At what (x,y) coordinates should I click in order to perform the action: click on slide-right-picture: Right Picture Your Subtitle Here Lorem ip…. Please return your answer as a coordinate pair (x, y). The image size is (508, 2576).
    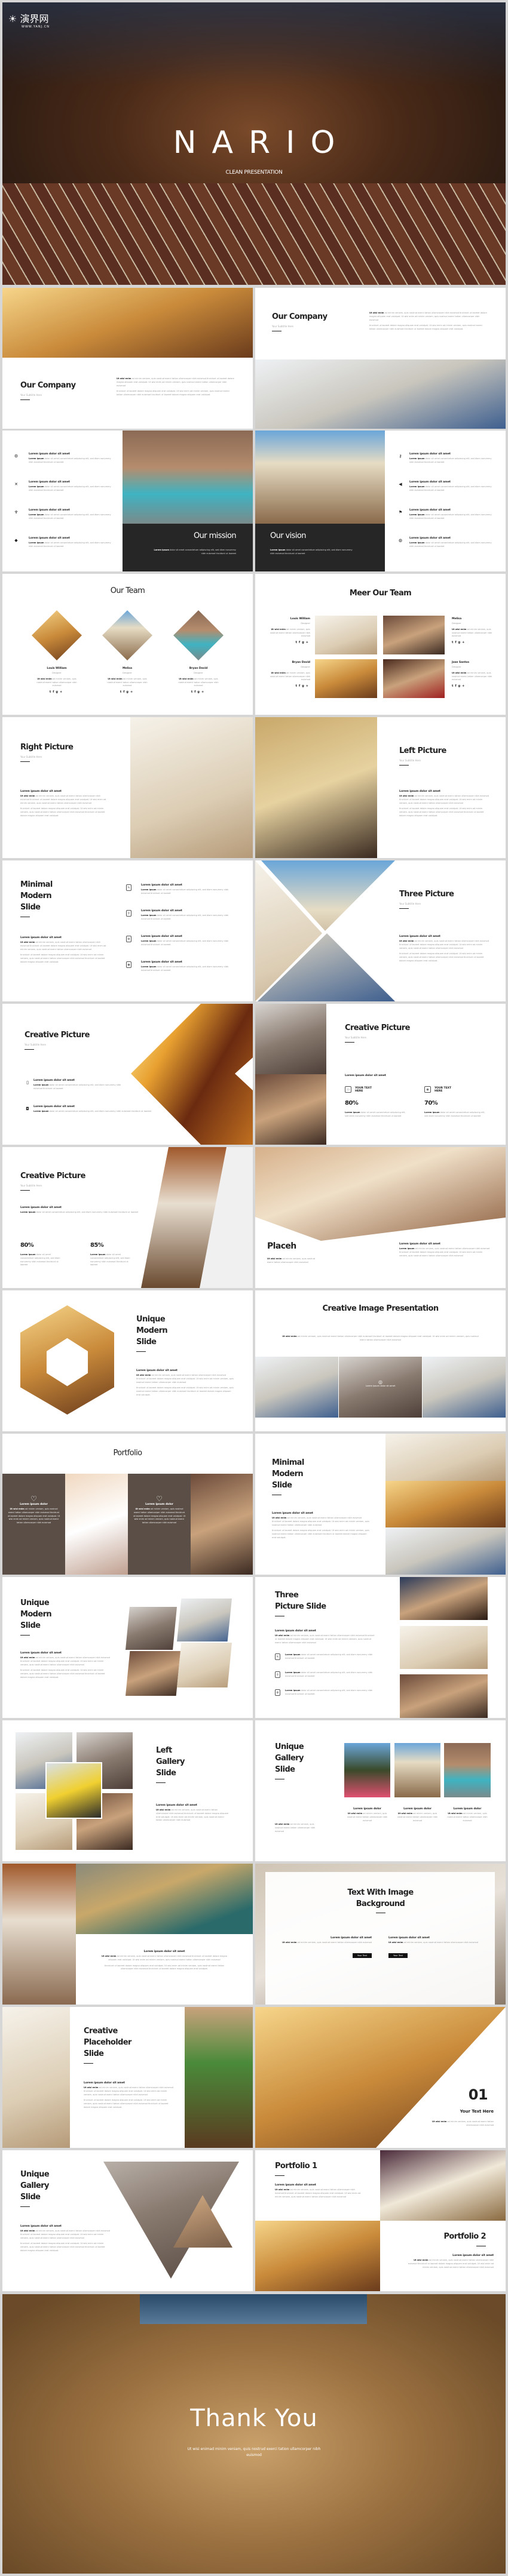
    Looking at the image, I should click on (127, 787).